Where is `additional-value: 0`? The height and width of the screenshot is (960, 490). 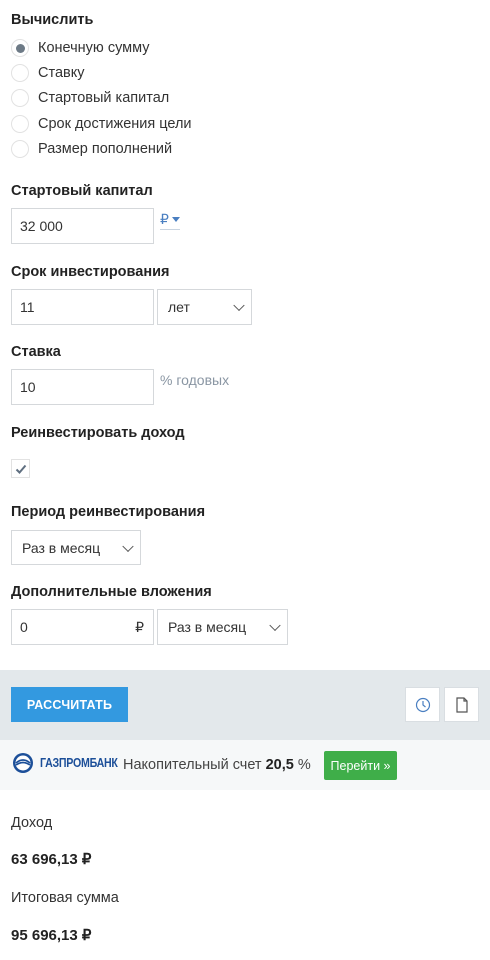 additional-value: 0 is located at coordinates (24, 627).